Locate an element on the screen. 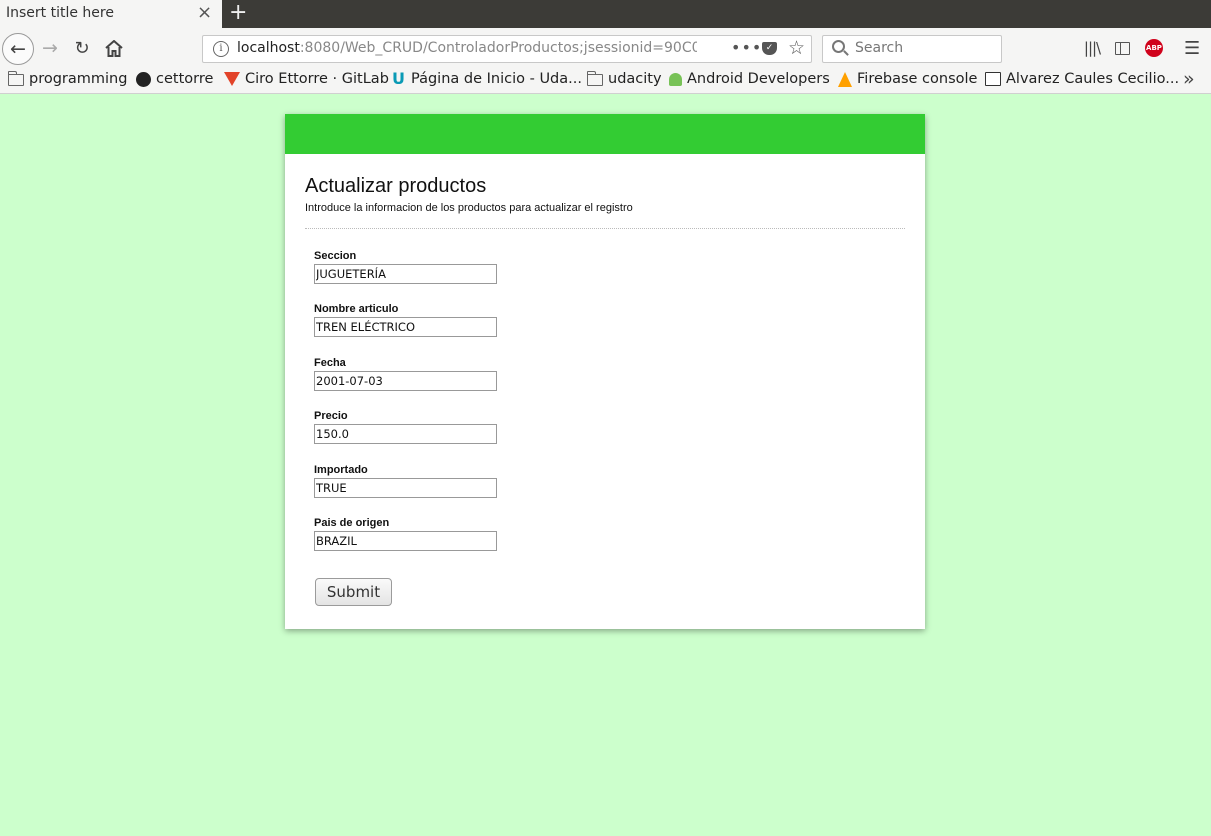 The image size is (1211, 836). page-actions-icon: ••• is located at coordinates (746, 47).